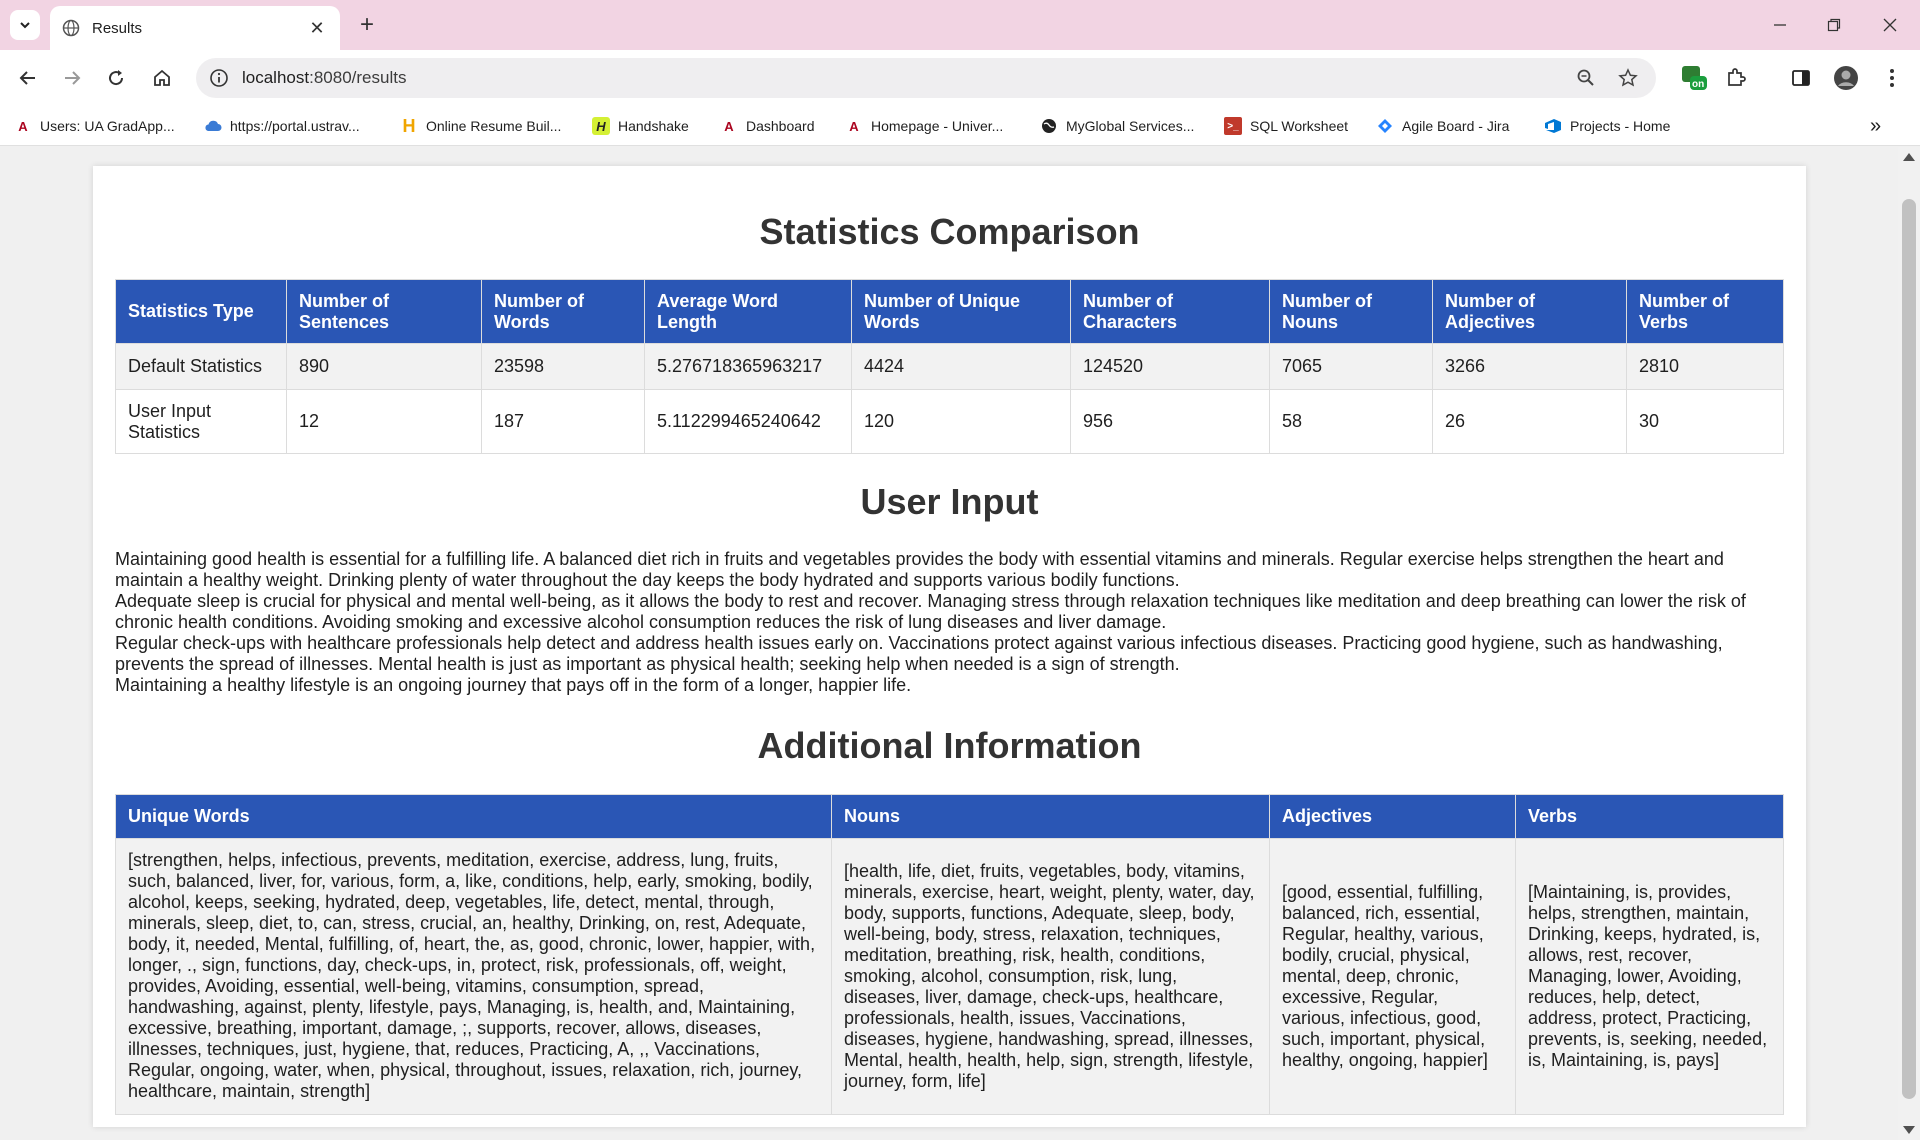 This screenshot has height=1140, width=1920. I want to click on tab-results: Results ✕, so click(195, 28).